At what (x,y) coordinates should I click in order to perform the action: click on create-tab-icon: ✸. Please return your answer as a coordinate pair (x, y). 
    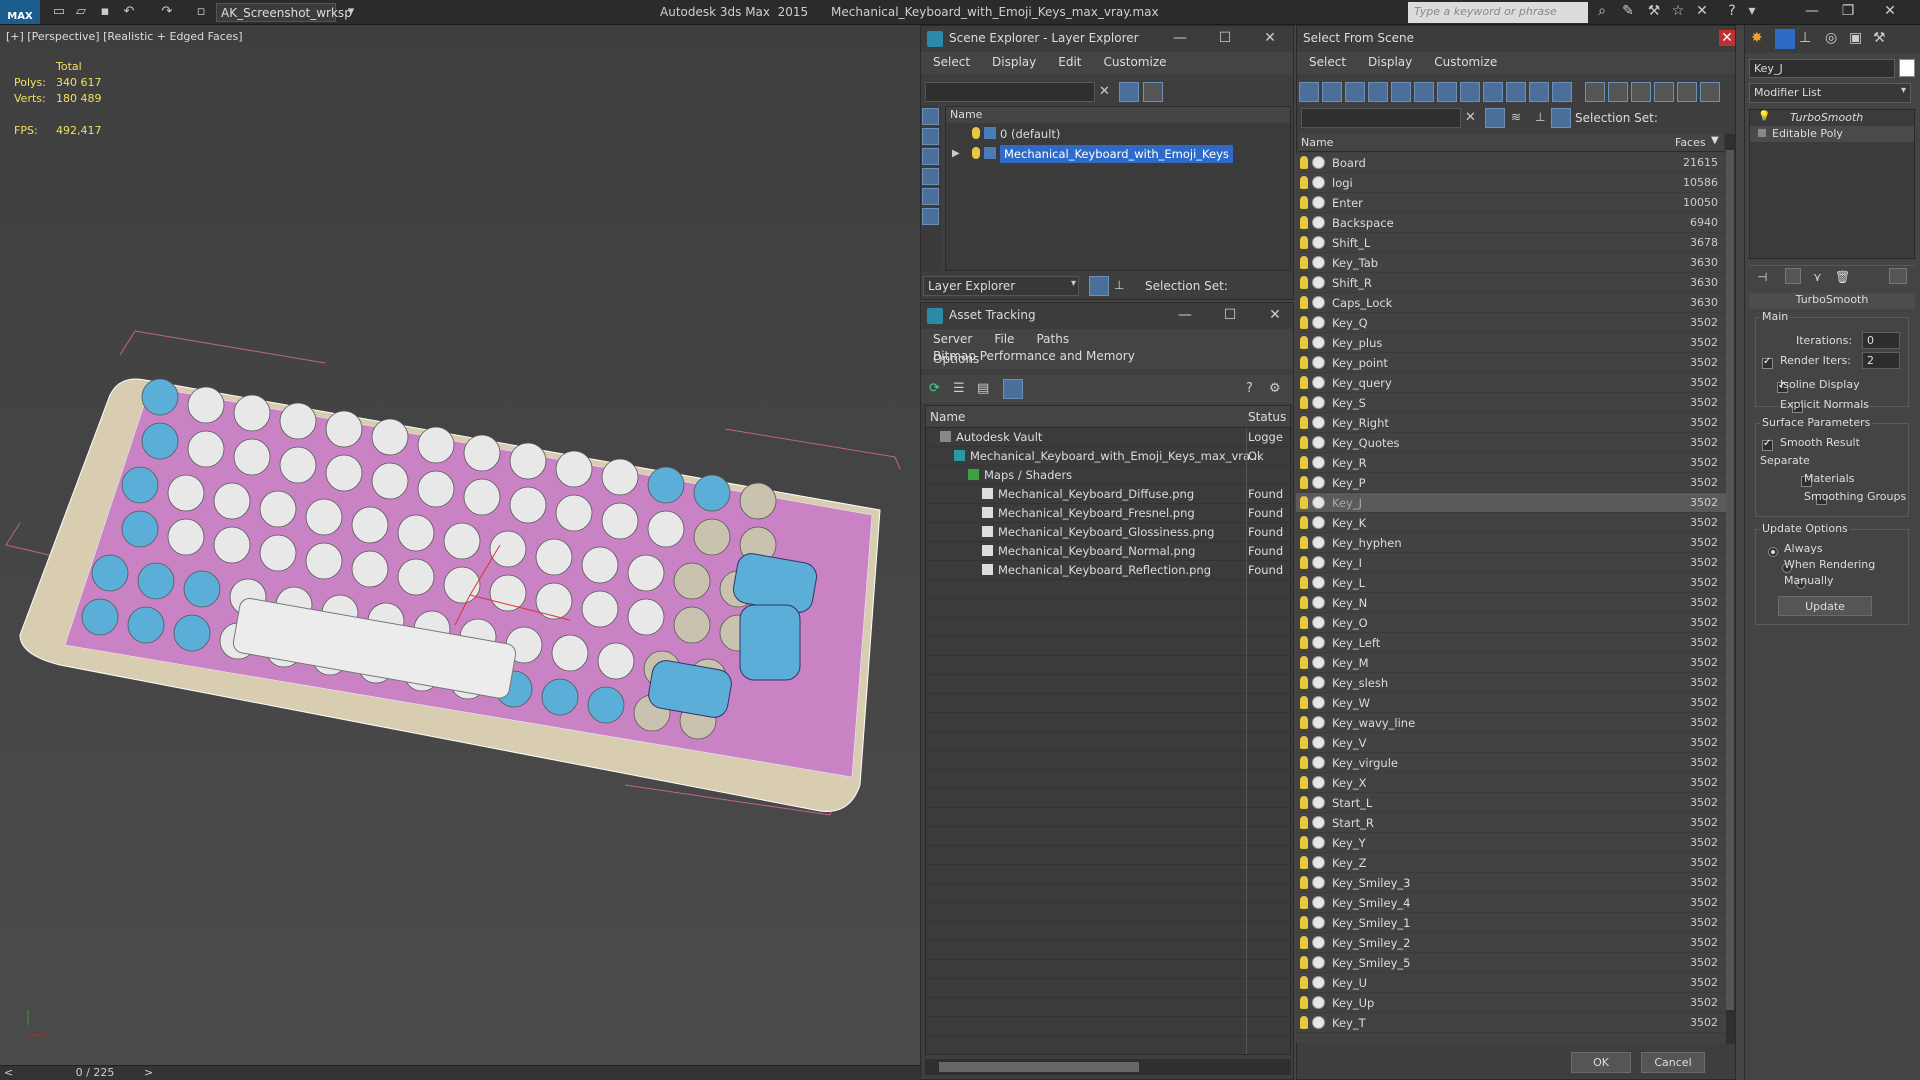
    Looking at the image, I should click on (1757, 38).